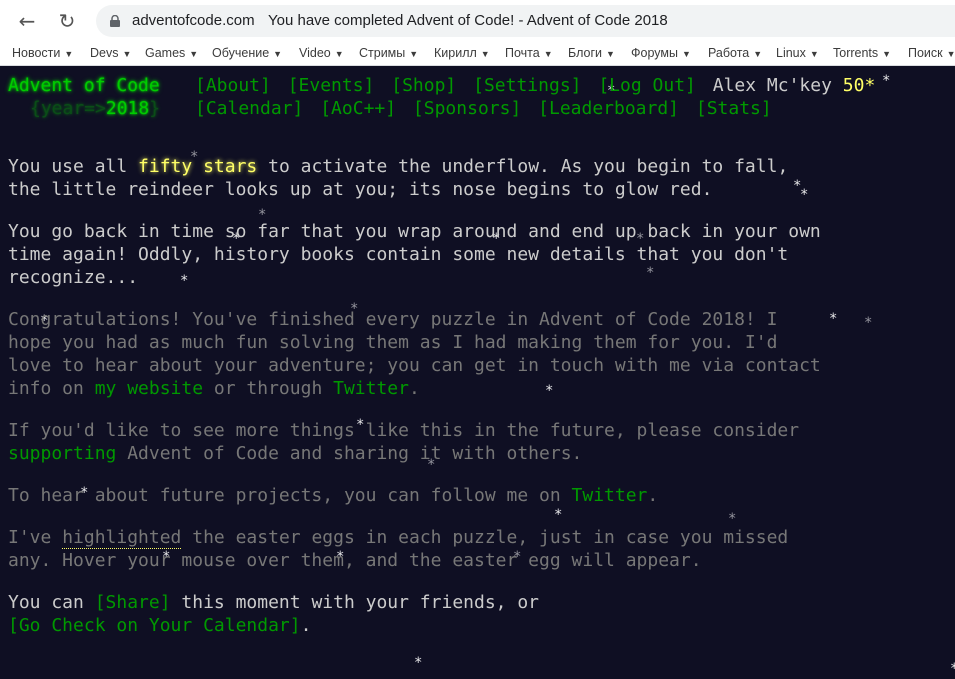  What do you see at coordinates (172, 53) in the screenshot?
I see `bookmark-folder: Games ▼` at bounding box center [172, 53].